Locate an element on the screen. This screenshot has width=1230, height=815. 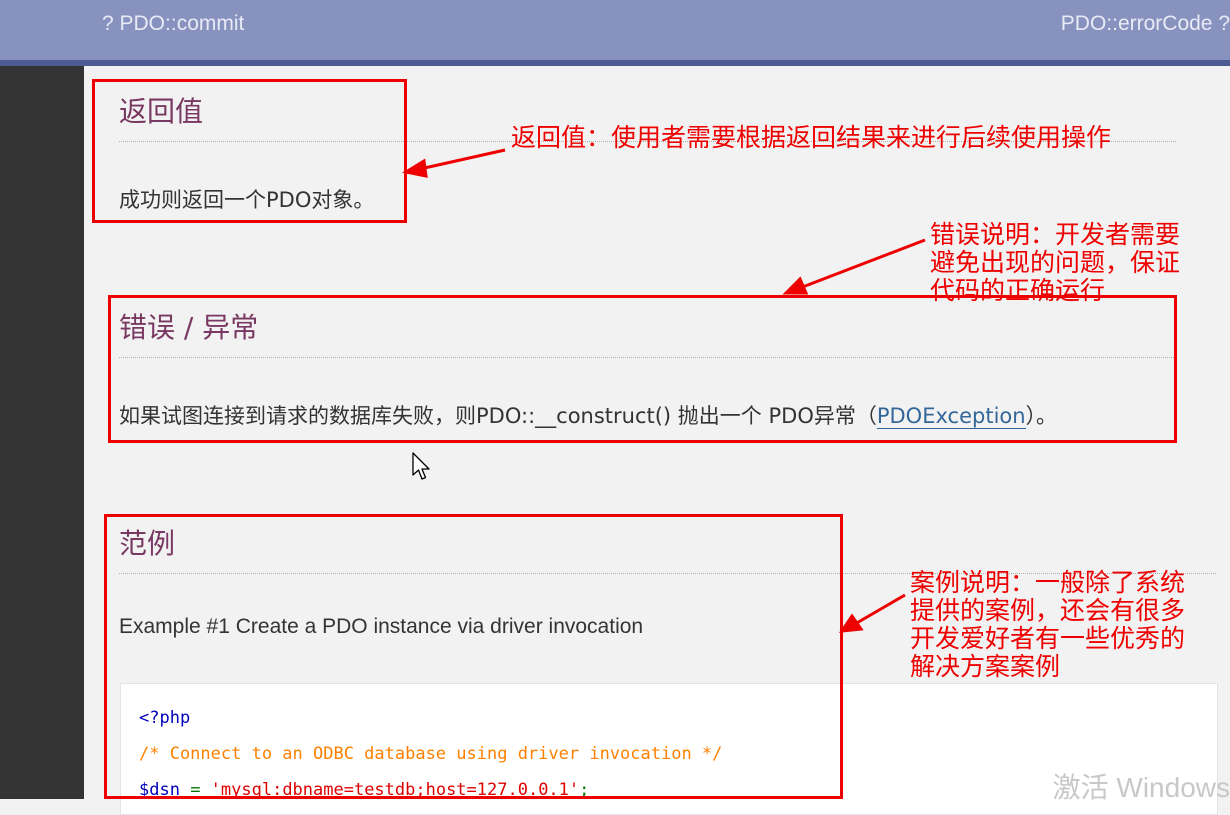
examples-arrow is located at coordinates (880, 609).